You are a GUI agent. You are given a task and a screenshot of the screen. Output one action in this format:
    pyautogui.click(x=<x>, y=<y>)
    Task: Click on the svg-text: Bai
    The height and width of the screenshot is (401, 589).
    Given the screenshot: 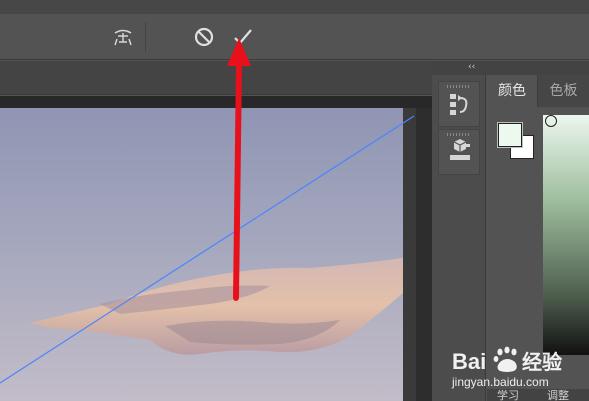 What is the action you would take?
    pyautogui.click(x=469, y=361)
    